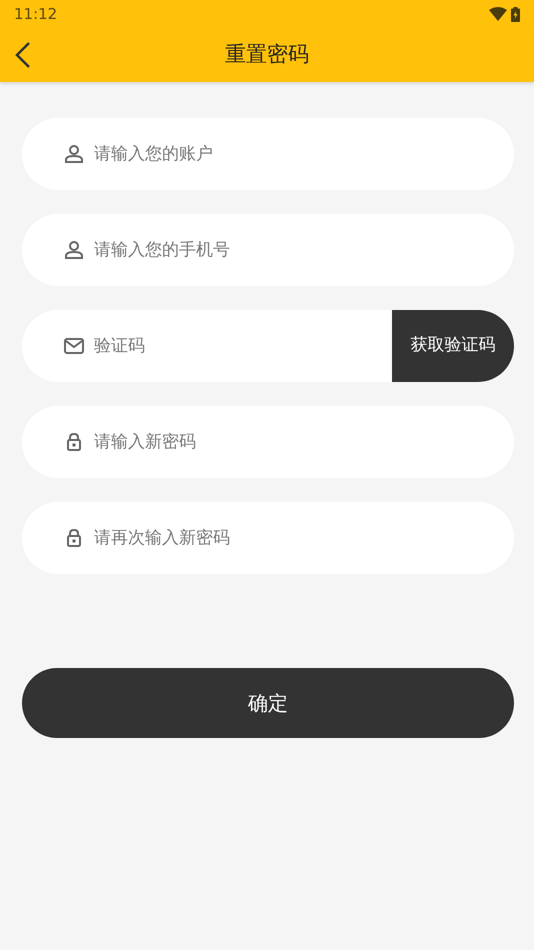 The image size is (534, 950). I want to click on mail-icon, so click(74, 346).